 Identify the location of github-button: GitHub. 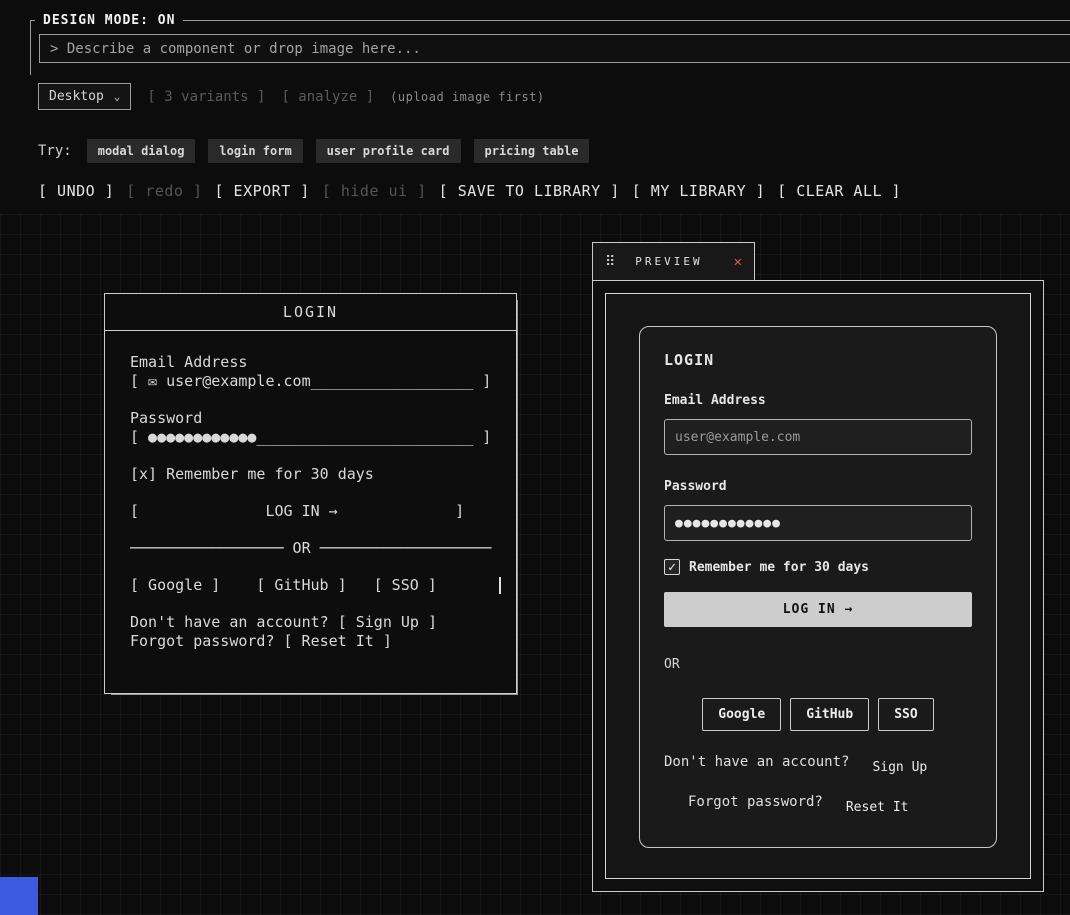
(830, 714).